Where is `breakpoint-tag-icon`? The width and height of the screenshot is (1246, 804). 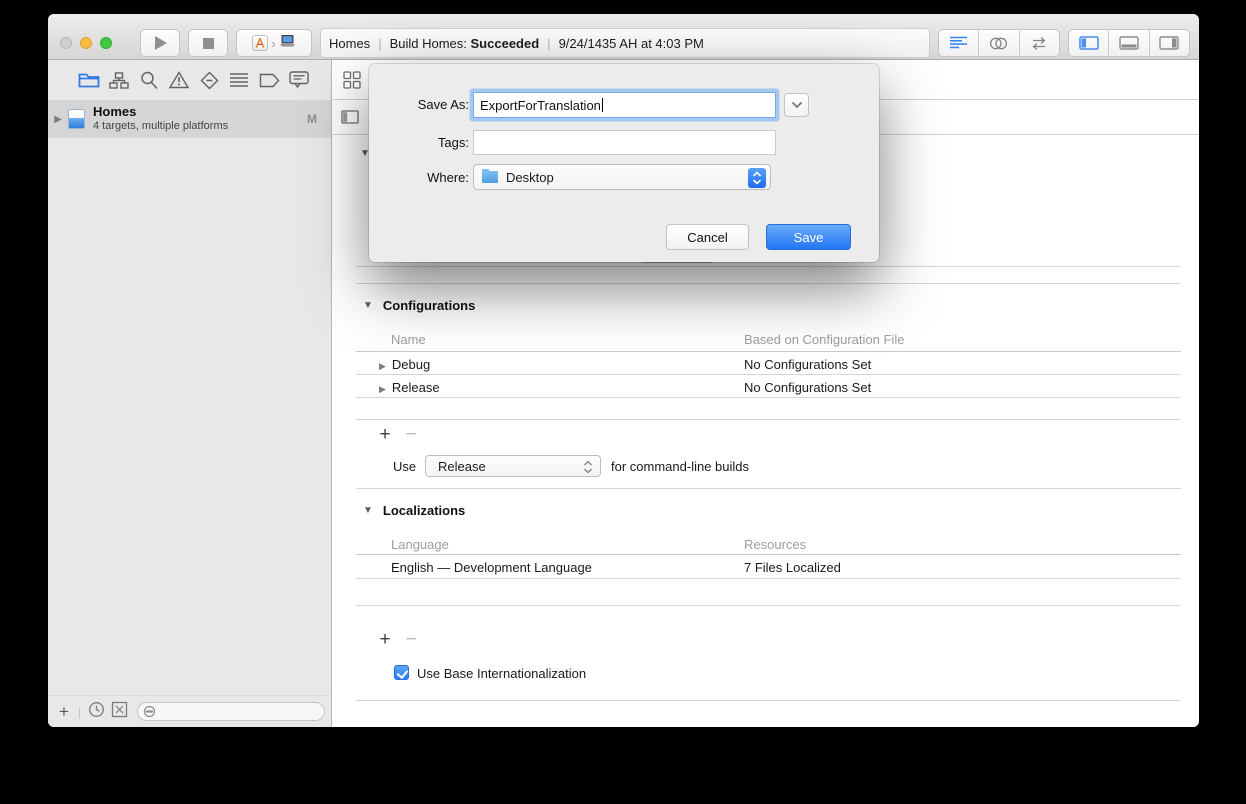
breakpoint-tag-icon is located at coordinates (269, 80).